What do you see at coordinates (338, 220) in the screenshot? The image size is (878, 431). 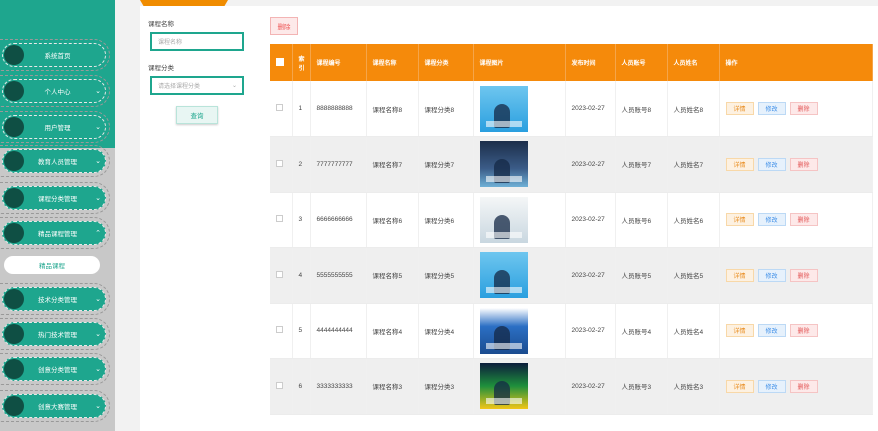 I see `cell-code: 6666666666` at bounding box center [338, 220].